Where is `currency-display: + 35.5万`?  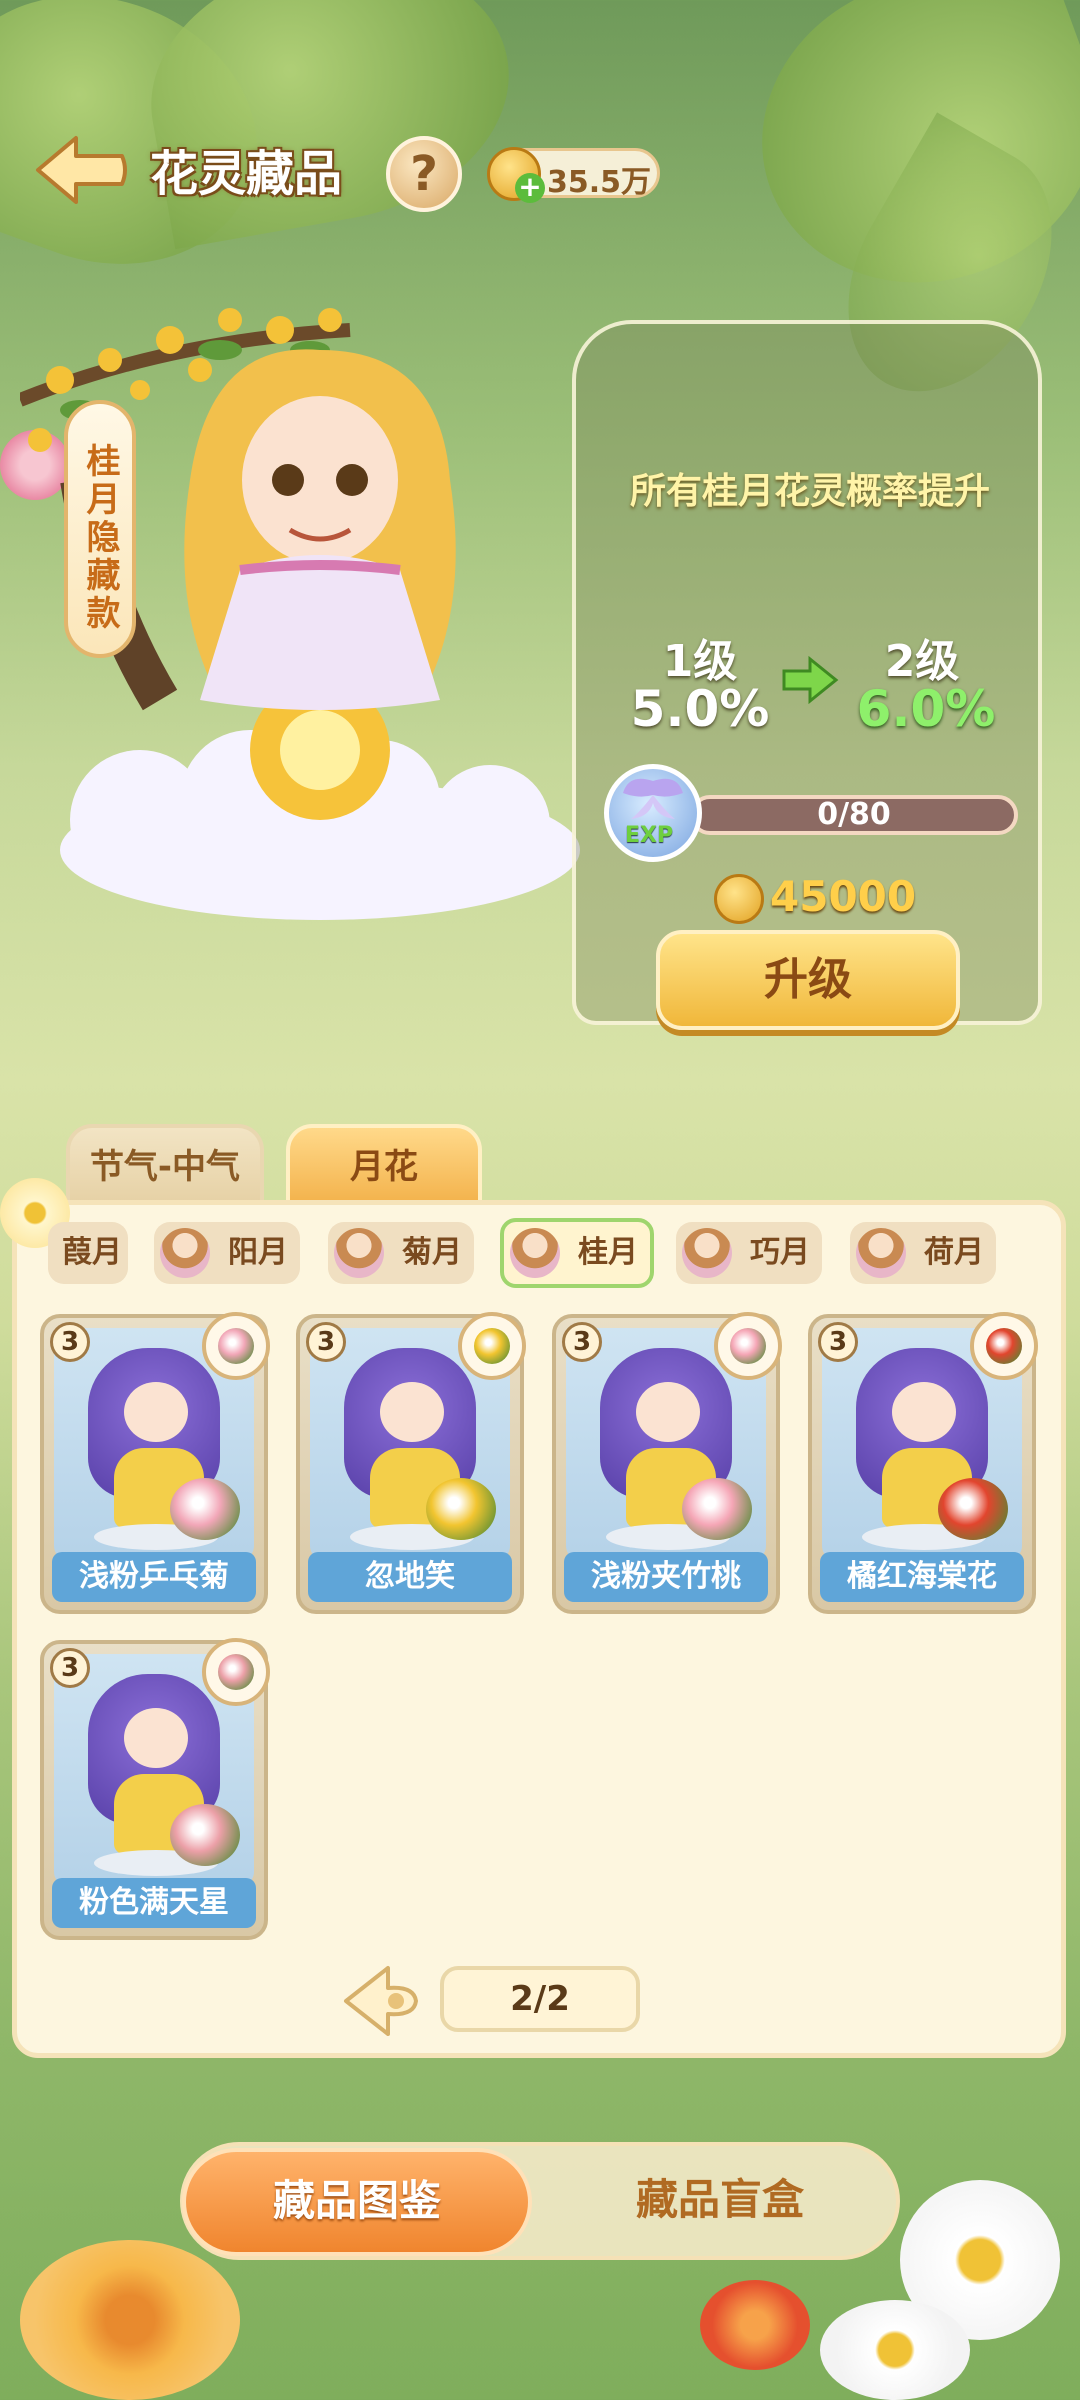
currency-display: + 35.5万 is located at coordinates (573, 175).